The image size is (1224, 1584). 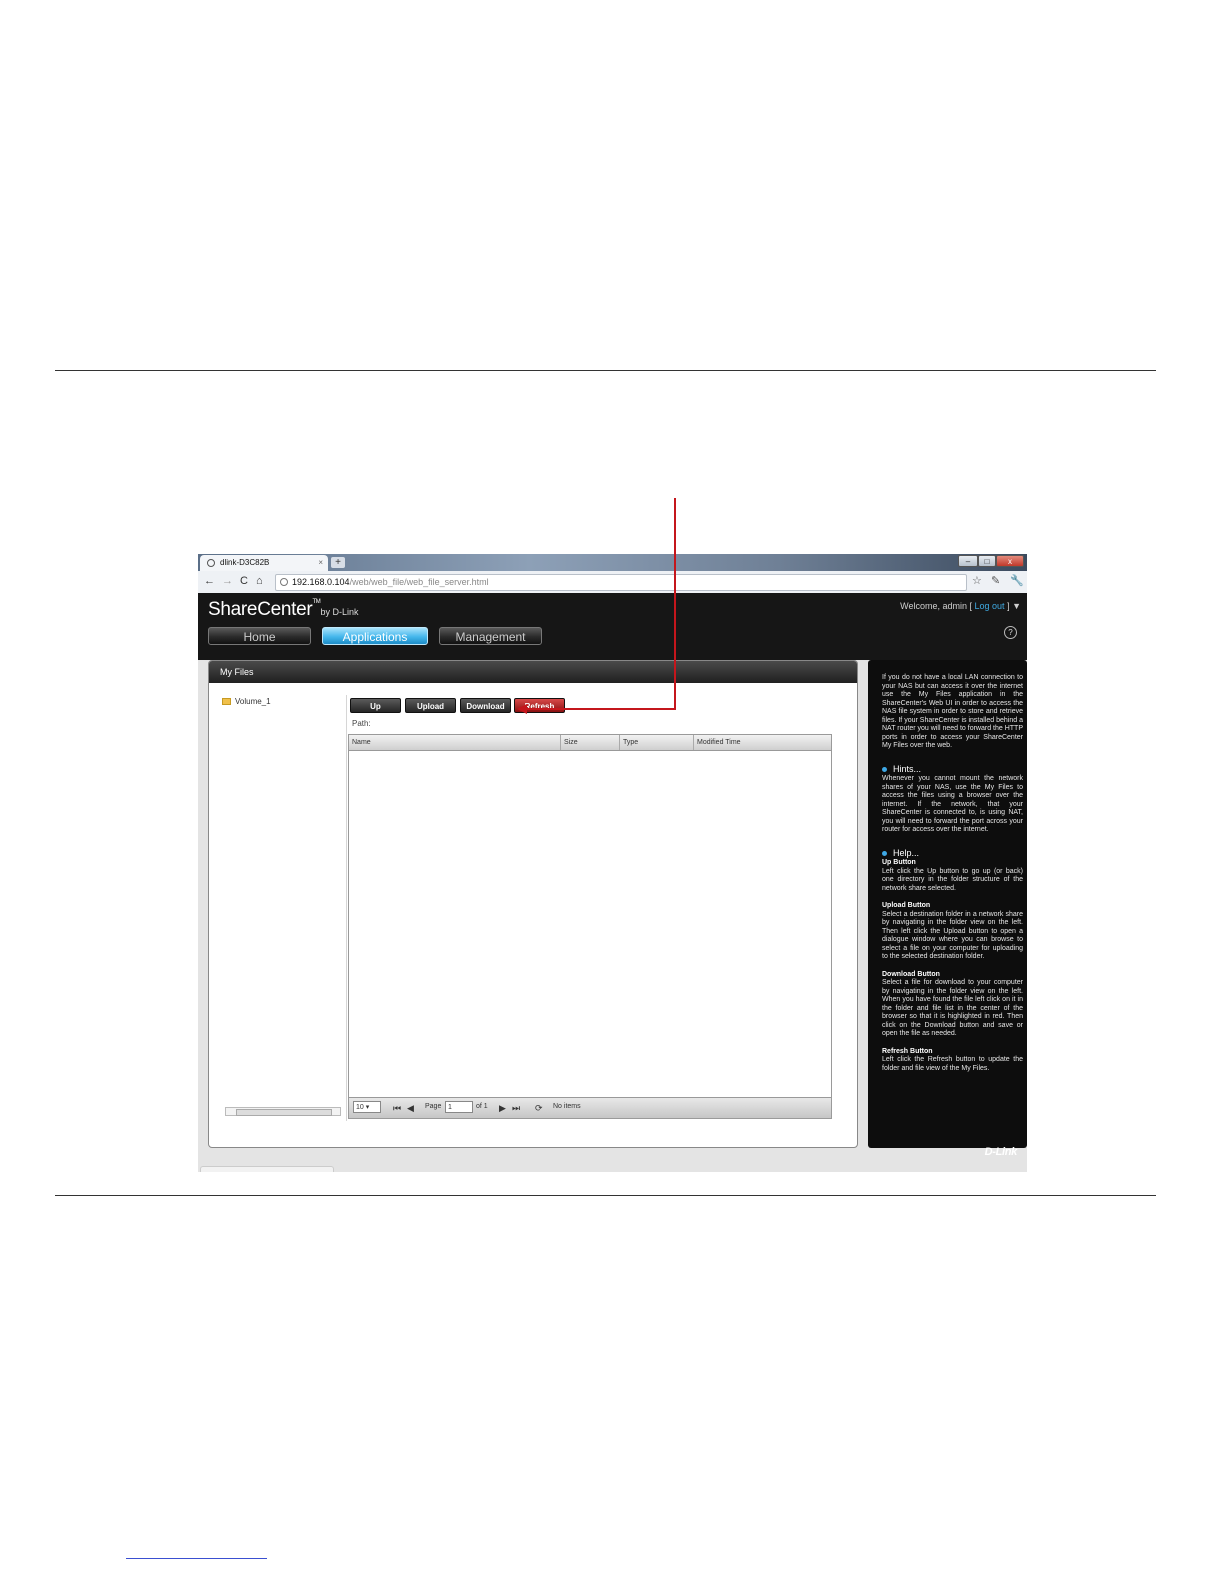 What do you see at coordinates (1010, 561) in the screenshot?
I see `close-window-button: x` at bounding box center [1010, 561].